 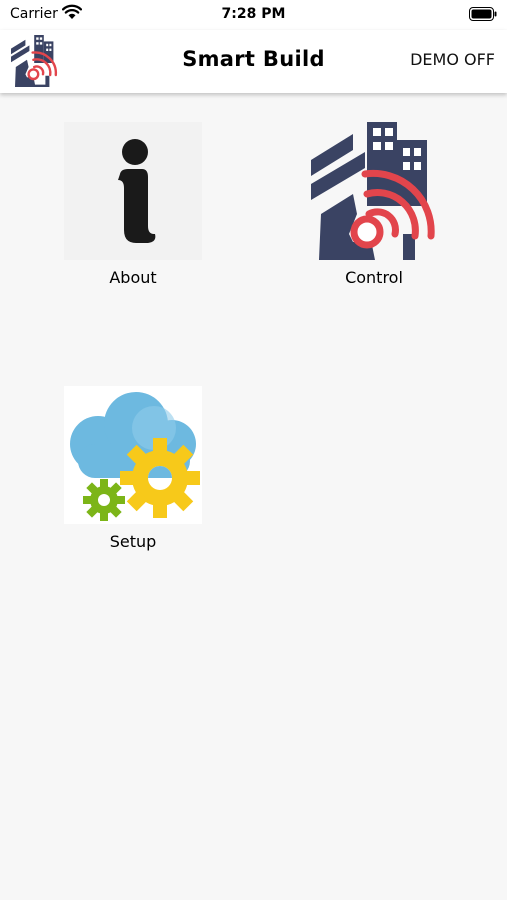 What do you see at coordinates (133, 277) in the screenshot?
I see `about-label: About` at bounding box center [133, 277].